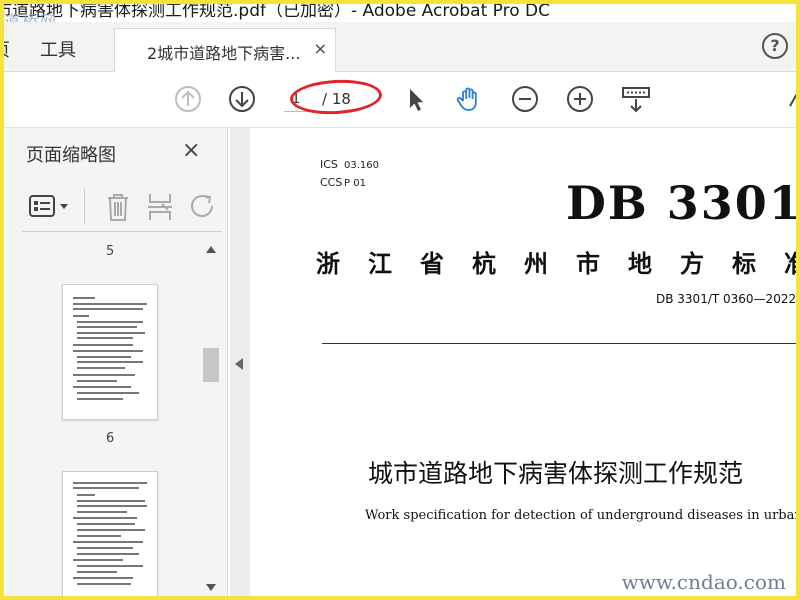  I want to click on db-code: DB 3301, so click(683, 203).